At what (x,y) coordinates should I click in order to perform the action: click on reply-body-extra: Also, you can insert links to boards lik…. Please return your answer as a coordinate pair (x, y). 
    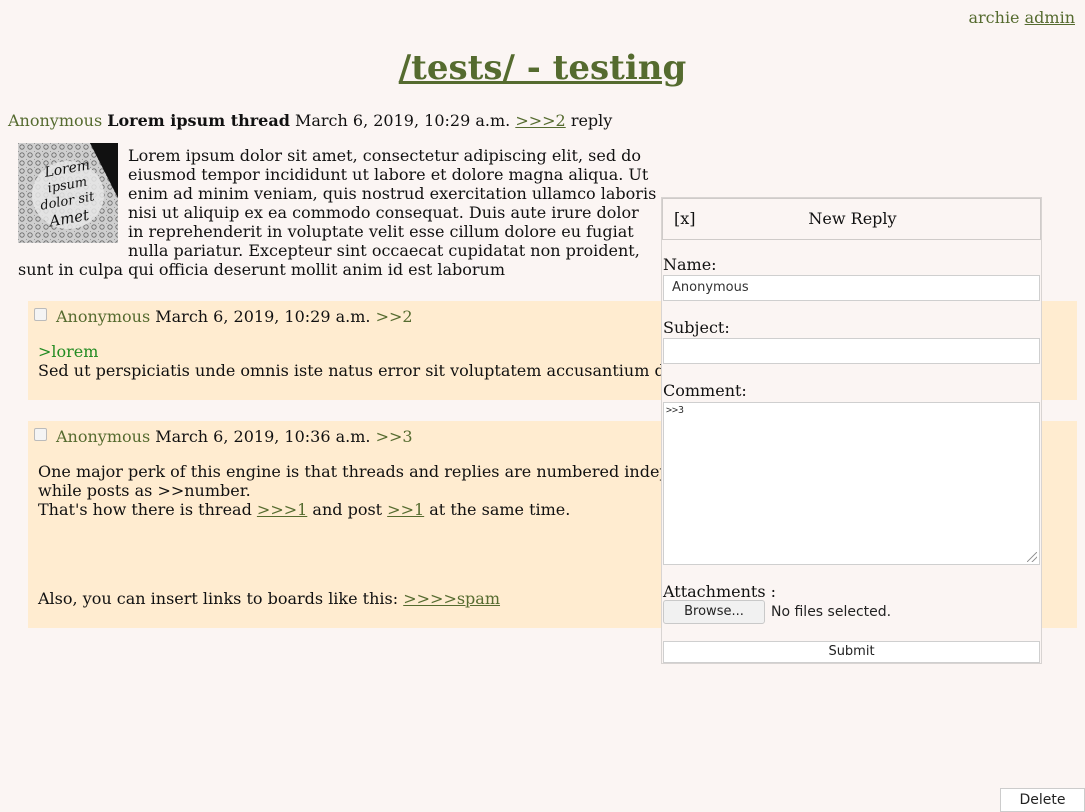
    Looking at the image, I should click on (269, 598).